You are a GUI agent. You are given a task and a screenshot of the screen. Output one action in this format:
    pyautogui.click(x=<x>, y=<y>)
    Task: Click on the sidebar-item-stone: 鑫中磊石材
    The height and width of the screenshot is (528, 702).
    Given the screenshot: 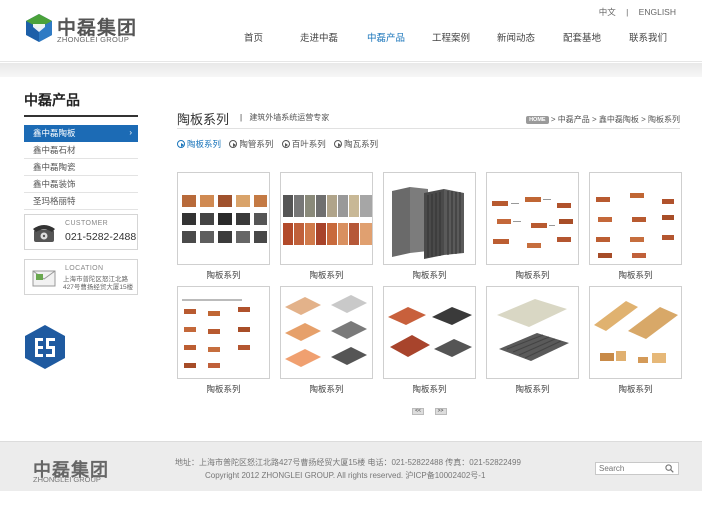 What is the action you would take?
    pyautogui.click(x=81, y=150)
    